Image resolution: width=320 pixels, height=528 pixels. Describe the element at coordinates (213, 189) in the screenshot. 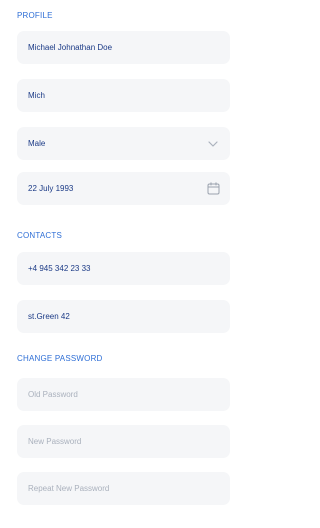

I see `calendar-icon` at that location.